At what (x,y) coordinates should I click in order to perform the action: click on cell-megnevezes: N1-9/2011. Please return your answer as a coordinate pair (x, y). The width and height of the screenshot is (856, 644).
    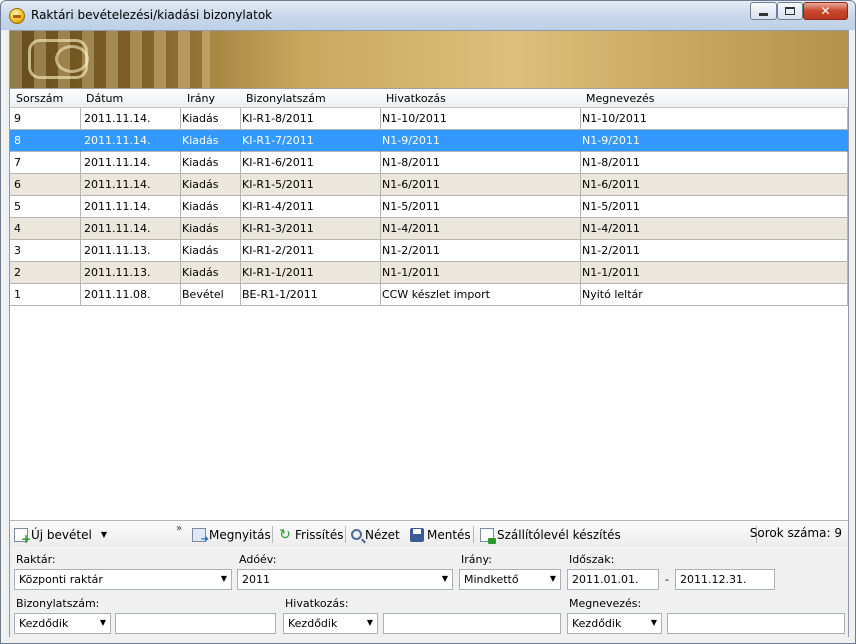
    Looking at the image, I should click on (611, 140).